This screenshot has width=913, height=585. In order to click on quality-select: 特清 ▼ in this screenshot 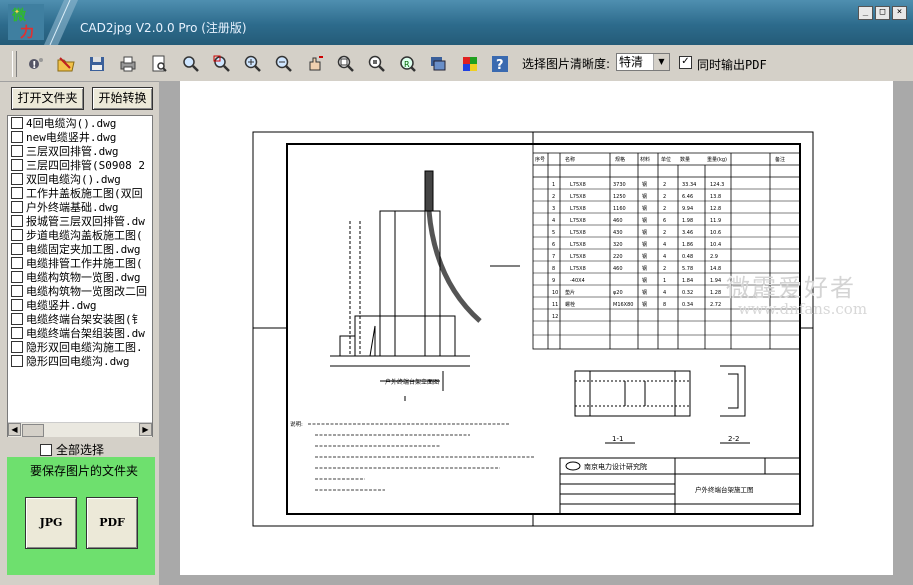, I will do `click(643, 62)`.